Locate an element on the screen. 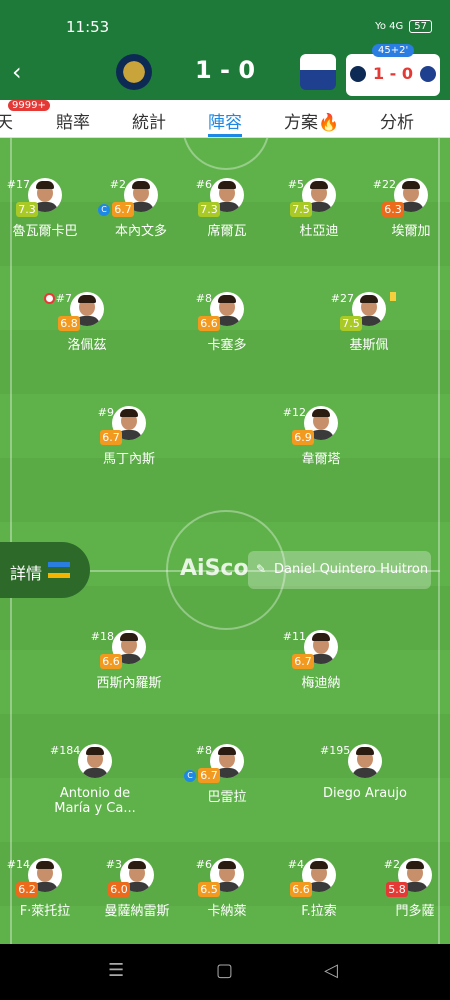 This screenshot has width=450, height=1000. player-rating: 6.3 is located at coordinates (393, 209).